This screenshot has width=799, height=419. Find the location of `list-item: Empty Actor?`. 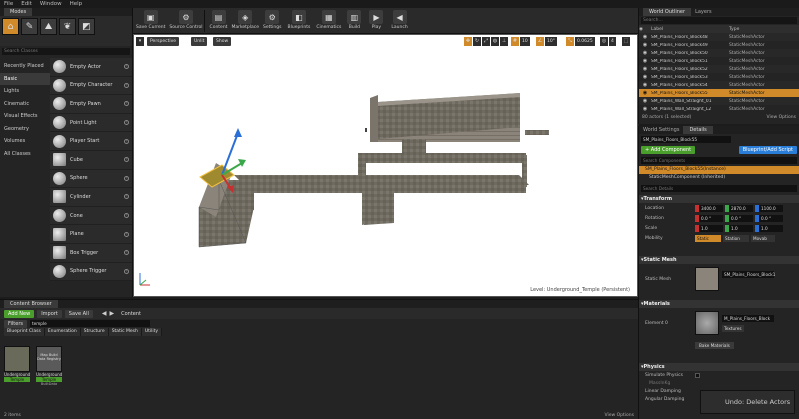

list-item: Empty Actor? is located at coordinates (91, 67).